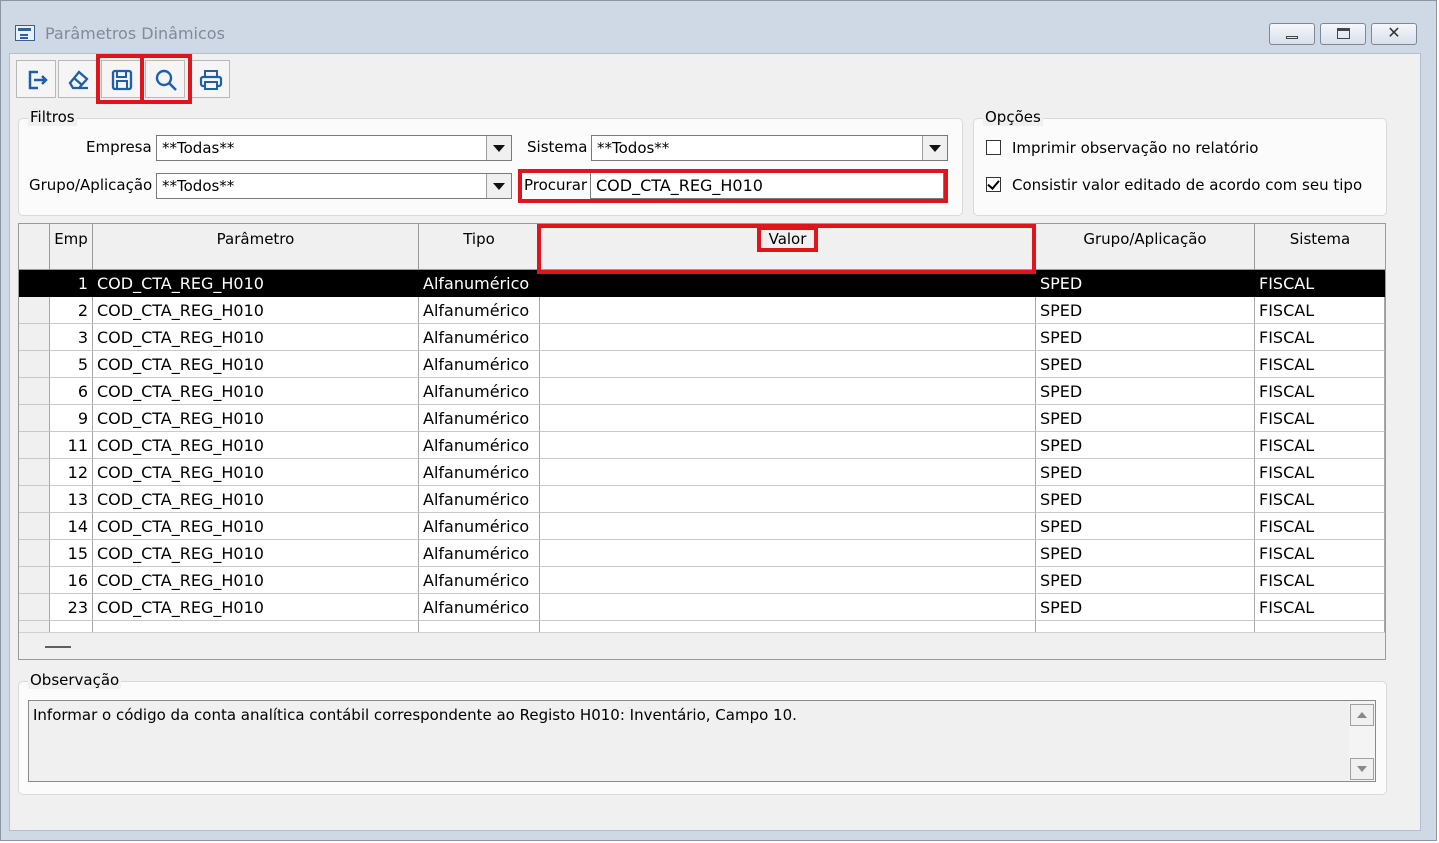  I want to click on table-row: 15 COD_CTA_REG_H010 Alfanumérico SPED FISCAL, so click(702, 553).